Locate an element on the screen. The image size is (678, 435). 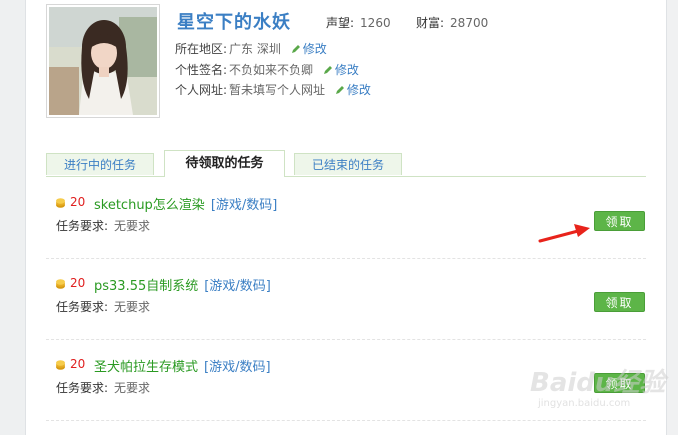
website-row: 个人网址: 暂未填写个人网址 修改 is located at coordinates (273, 89).